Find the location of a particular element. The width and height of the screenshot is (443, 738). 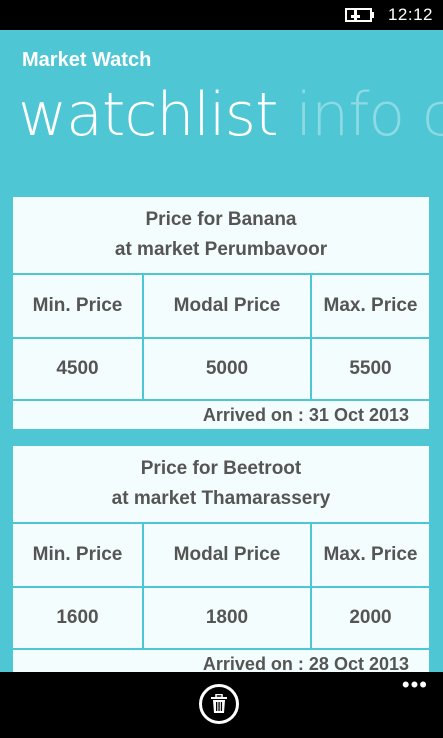

price-value-row: 4500 5000 5500 is located at coordinates (221, 370).